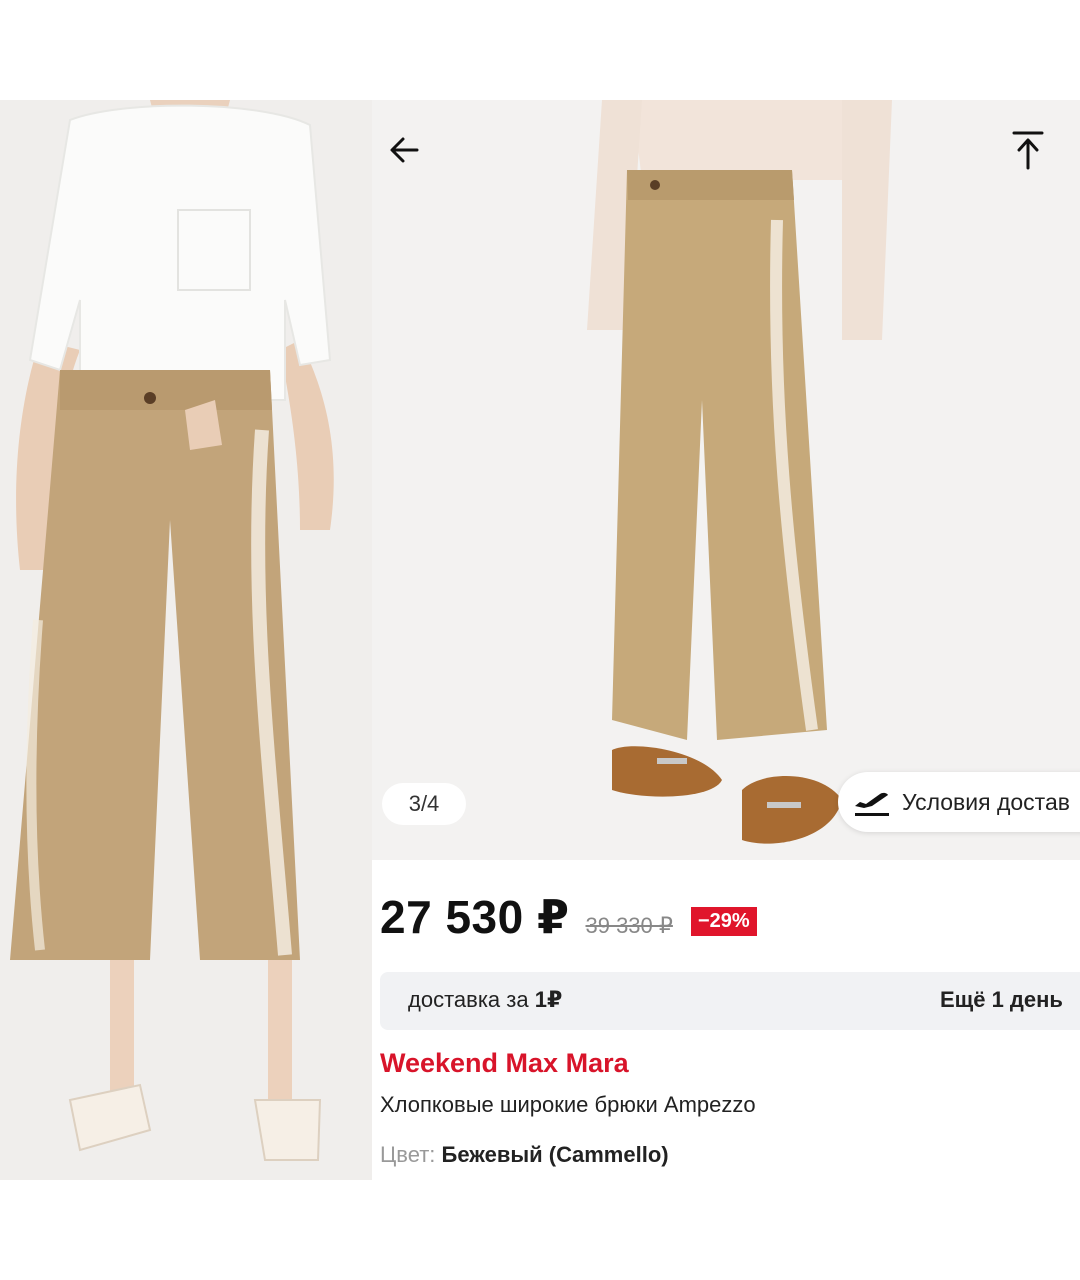  What do you see at coordinates (1001, 999) in the screenshot?
I see `delivery-time: Ещё 1 день` at bounding box center [1001, 999].